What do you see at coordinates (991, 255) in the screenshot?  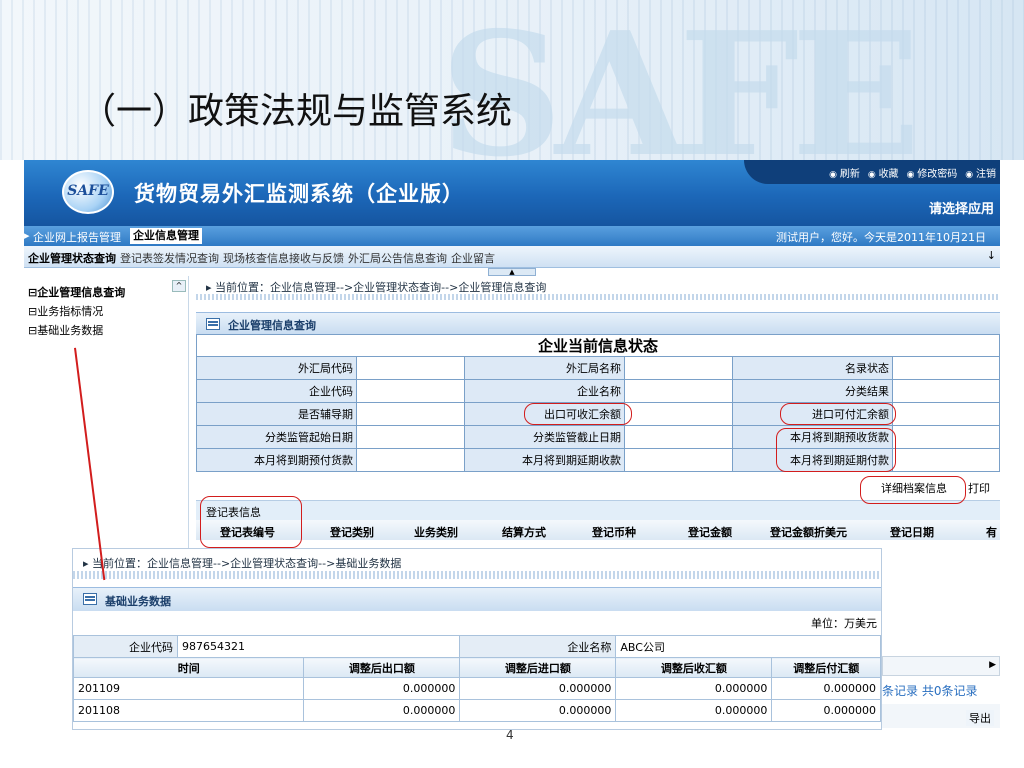 I see `download-arrow-icon: ↓` at bounding box center [991, 255].